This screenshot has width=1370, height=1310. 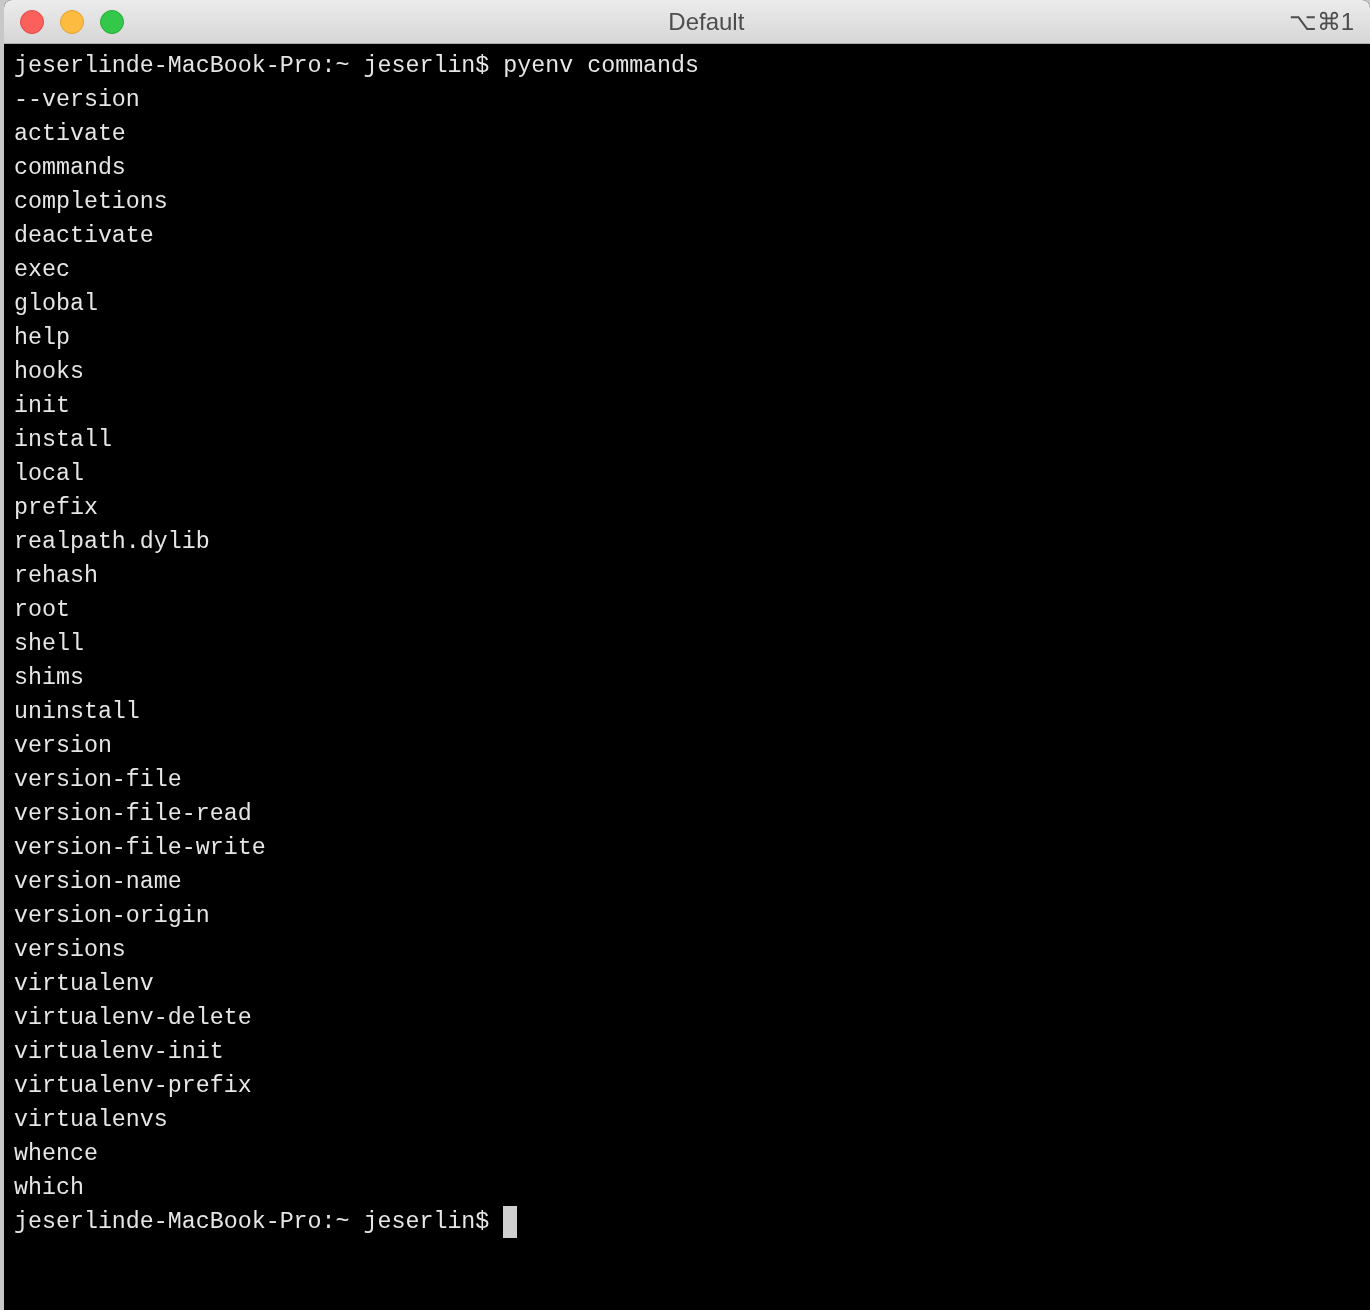 What do you see at coordinates (84, 236) in the screenshot?
I see `output-line: deactivate` at bounding box center [84, 236].